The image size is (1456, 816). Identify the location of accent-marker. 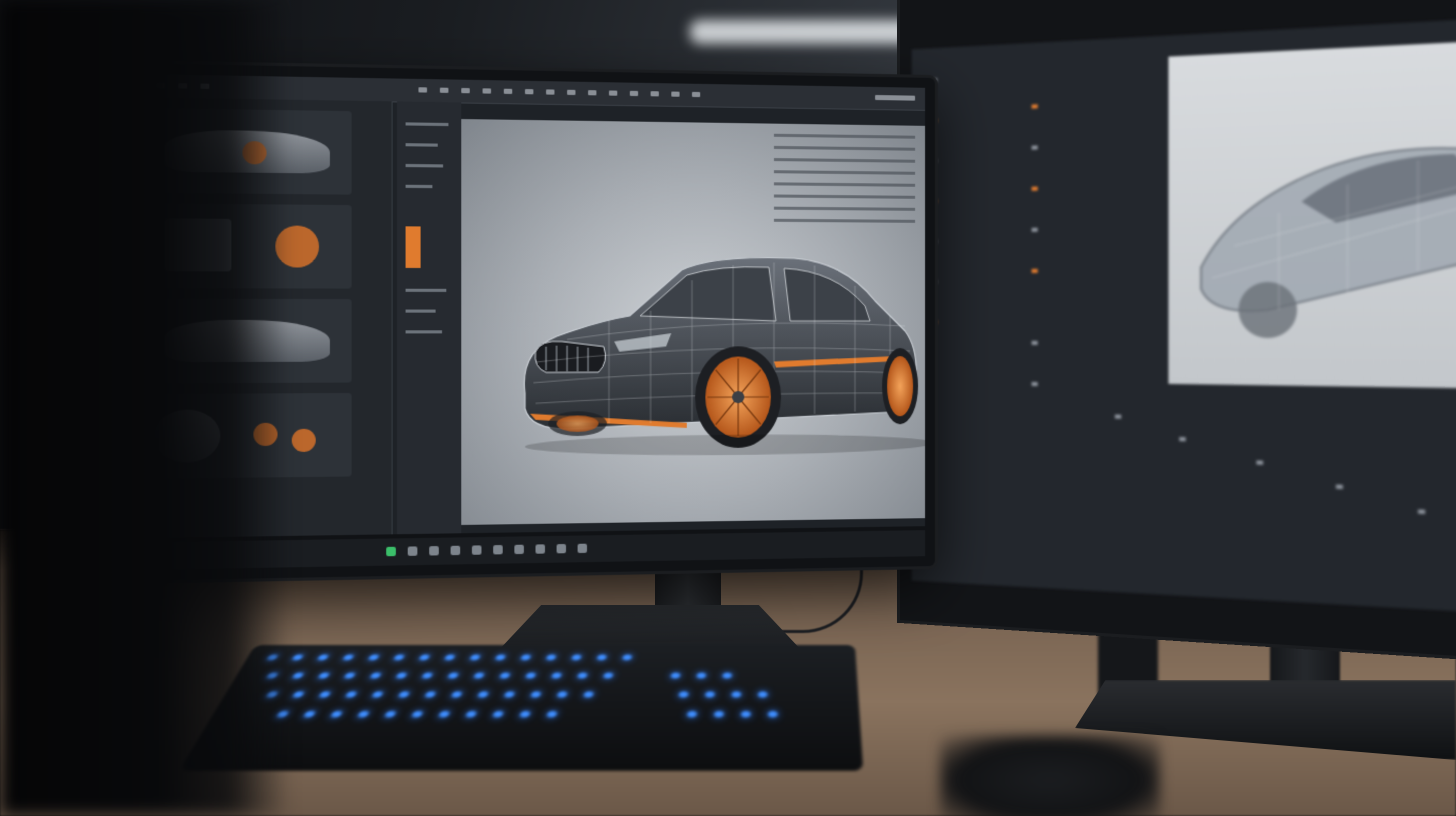
(304, 440).